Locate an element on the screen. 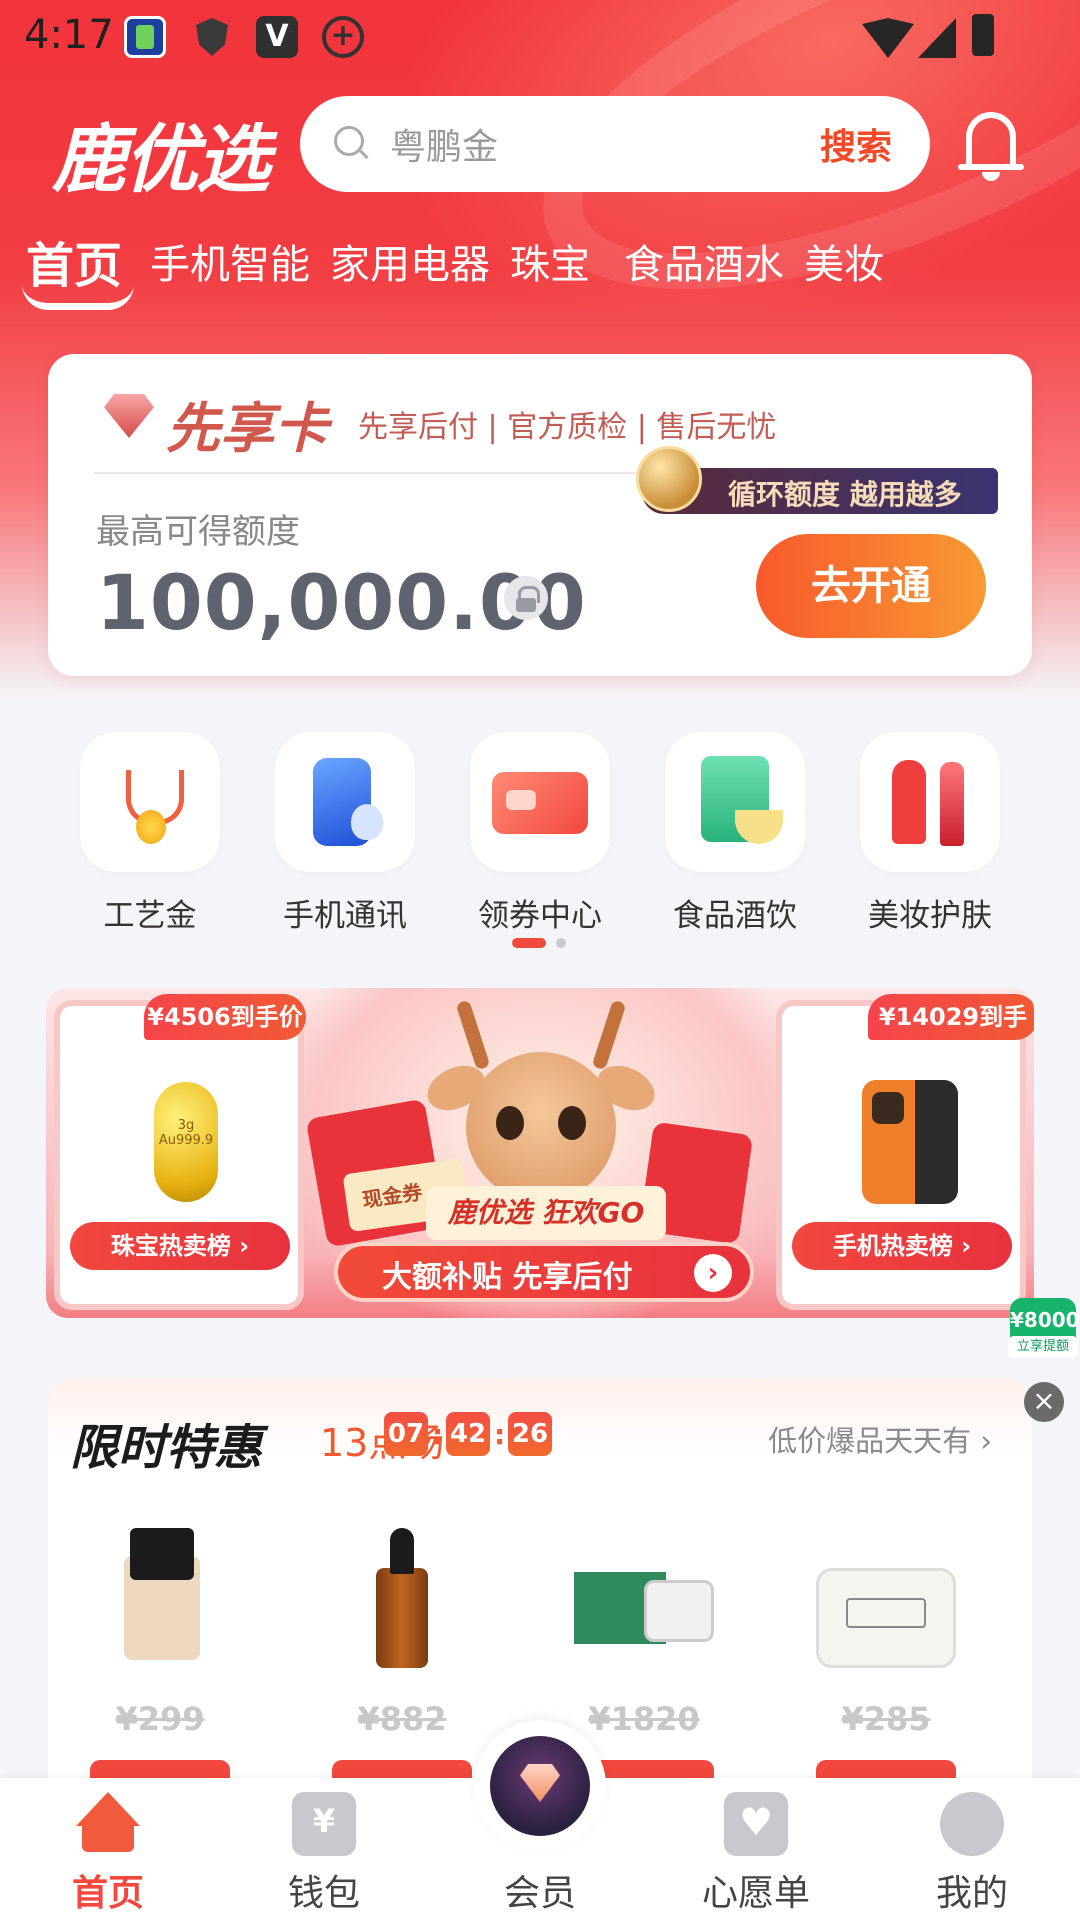  app-logo: 鹿优选 is located at coordinates (161, 160).